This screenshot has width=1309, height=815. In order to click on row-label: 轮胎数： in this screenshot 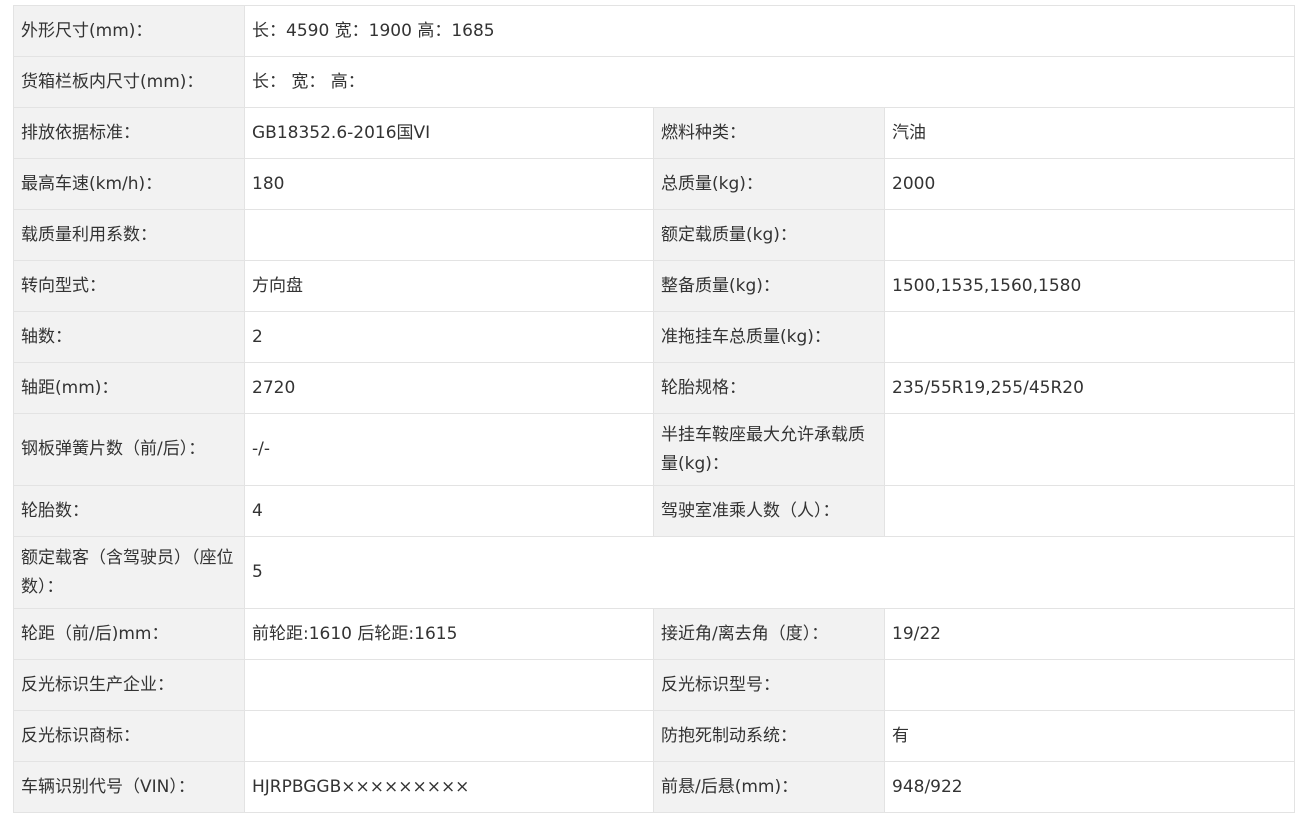, I will do `click(129, 511)`.